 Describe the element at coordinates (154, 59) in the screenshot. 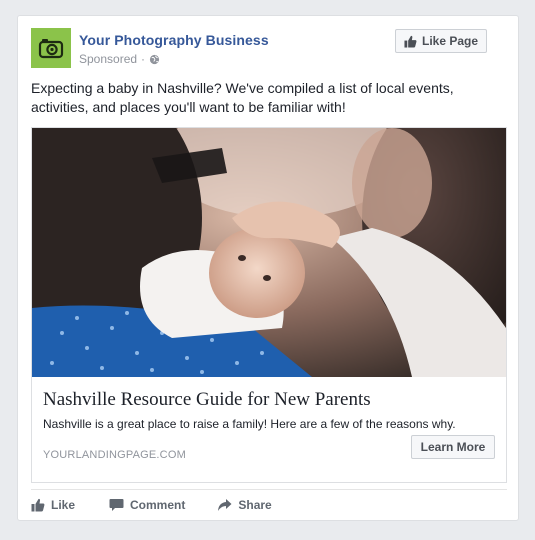

I see `globe-icon` at that location.